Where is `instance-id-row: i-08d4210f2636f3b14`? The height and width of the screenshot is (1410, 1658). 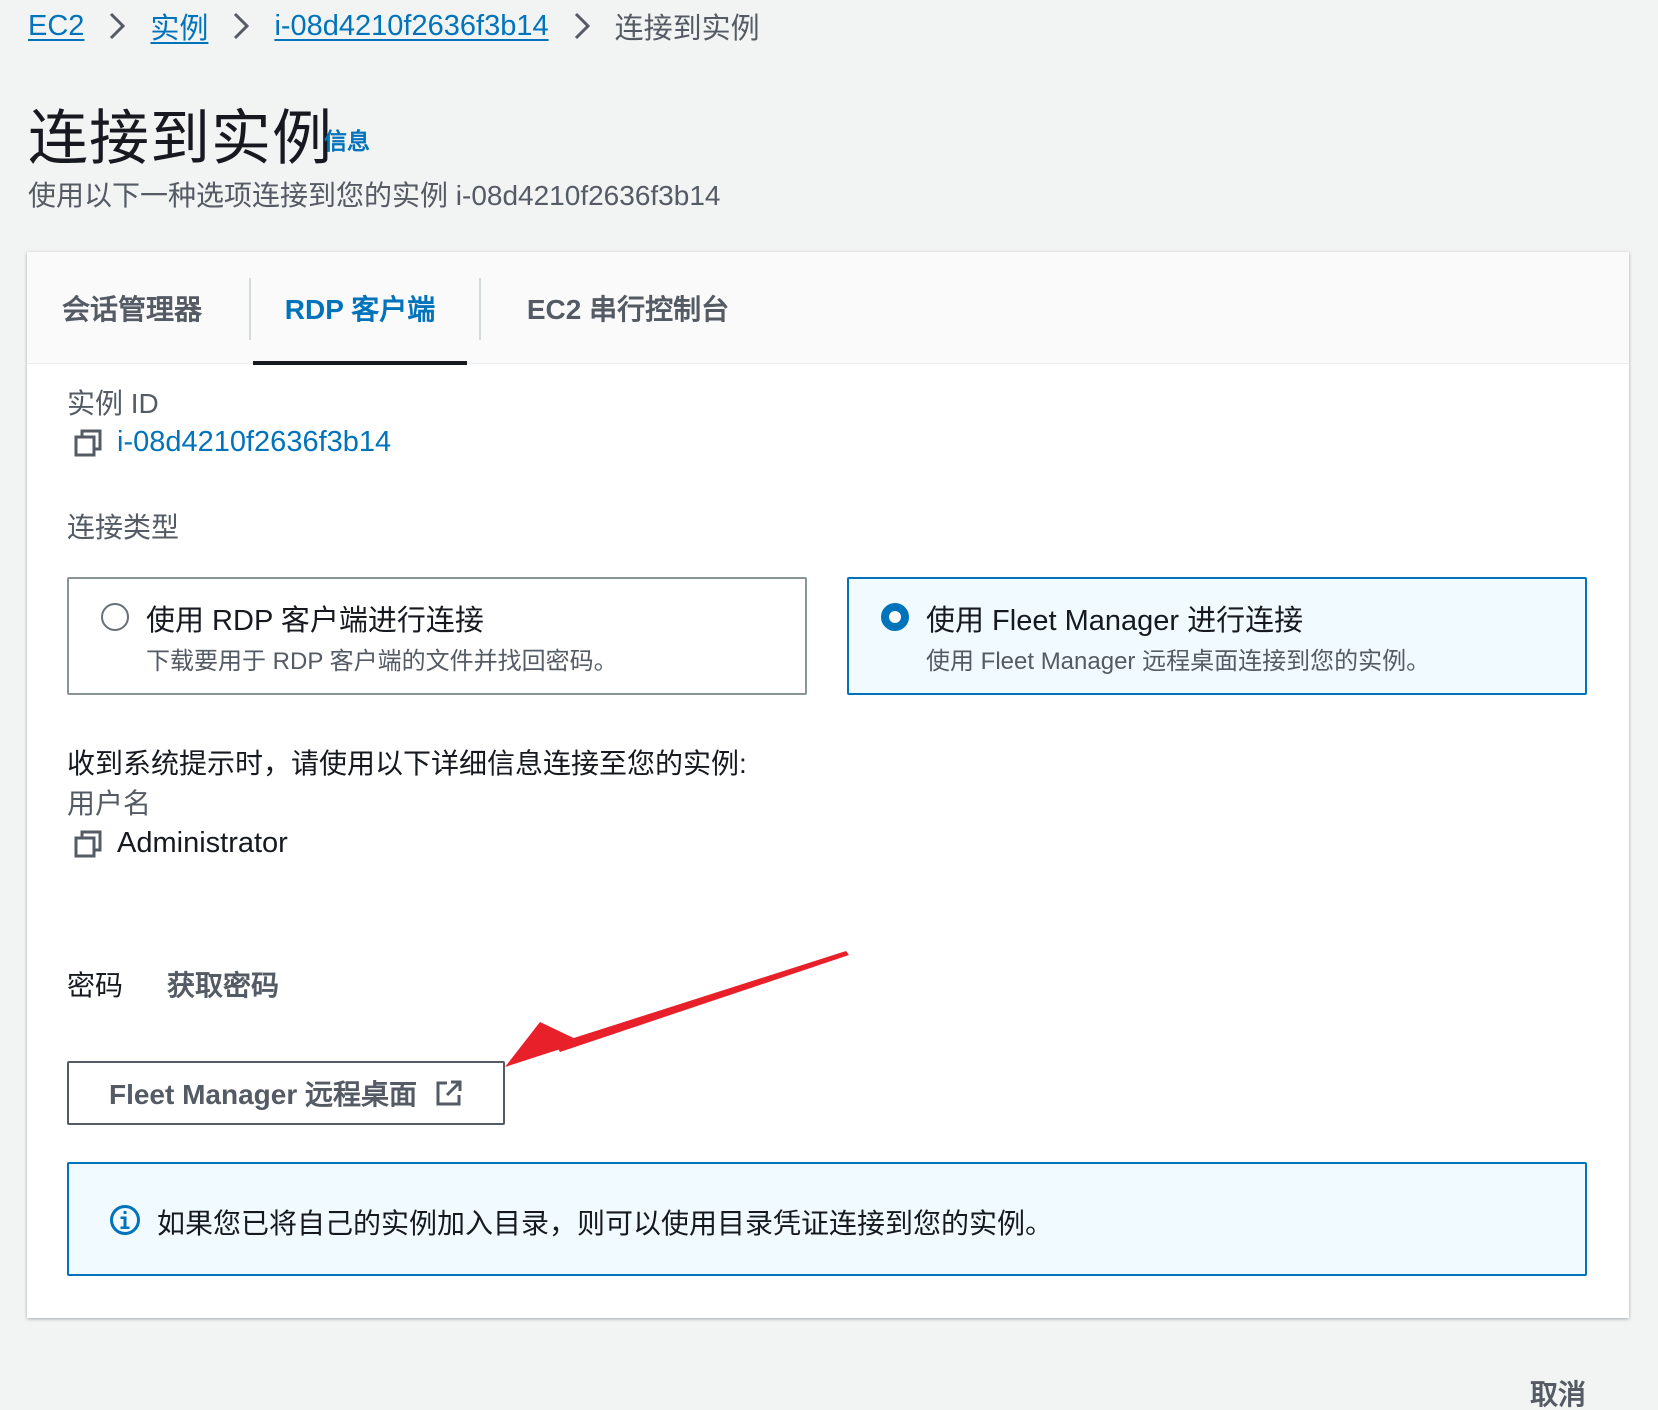 instance-id-row: i-08d4210f2636f3b14 is located at coordinates (232, 442).